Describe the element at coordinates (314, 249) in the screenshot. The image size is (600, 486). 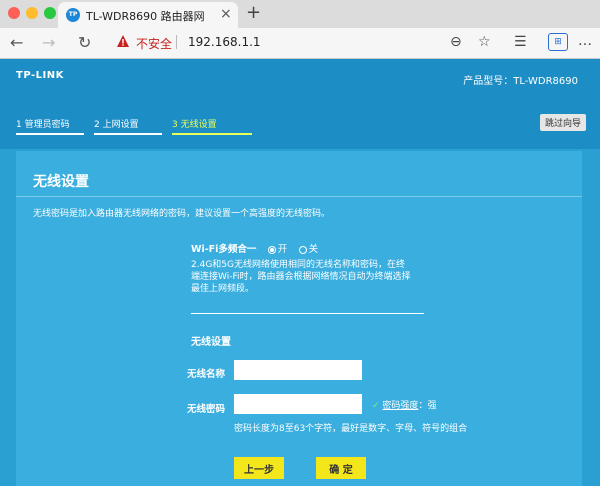
I see `wifi-merge-off-label: 关` at that location.